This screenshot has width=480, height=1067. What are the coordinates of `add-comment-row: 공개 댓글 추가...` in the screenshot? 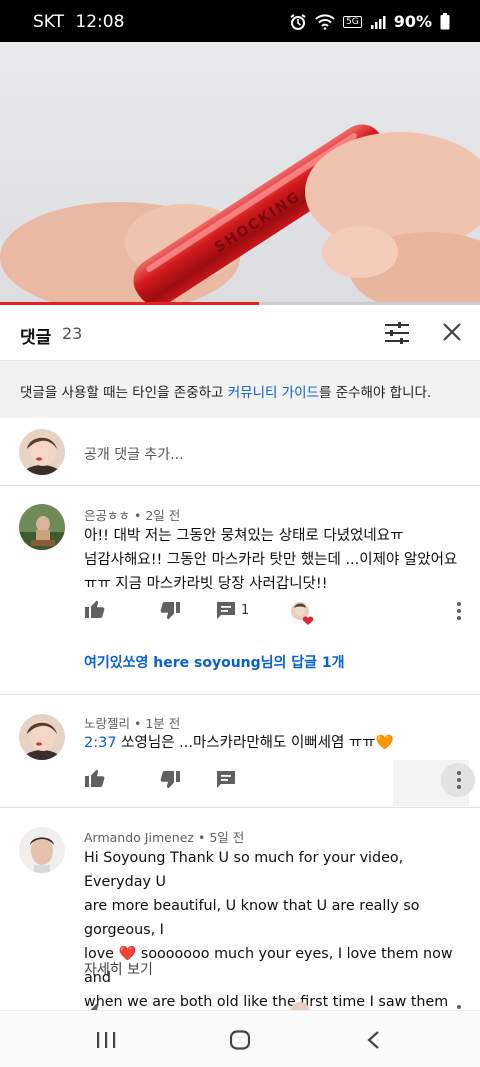 It's located at (240, 452).